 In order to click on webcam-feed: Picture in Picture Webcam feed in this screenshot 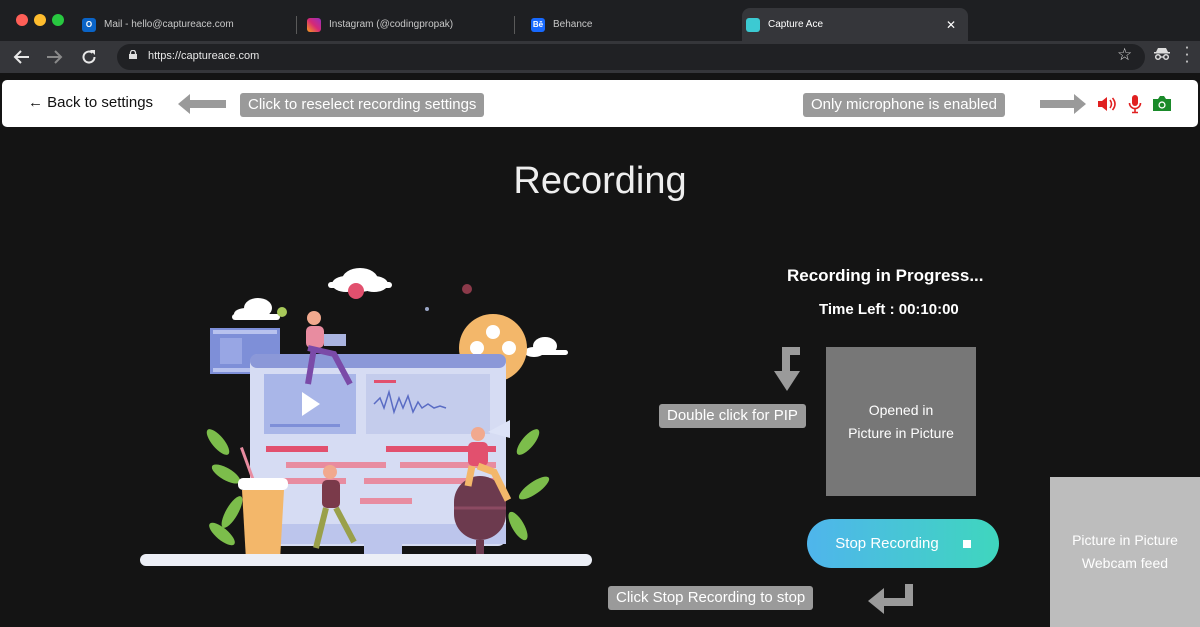, I will do `click(1125, 552)`.